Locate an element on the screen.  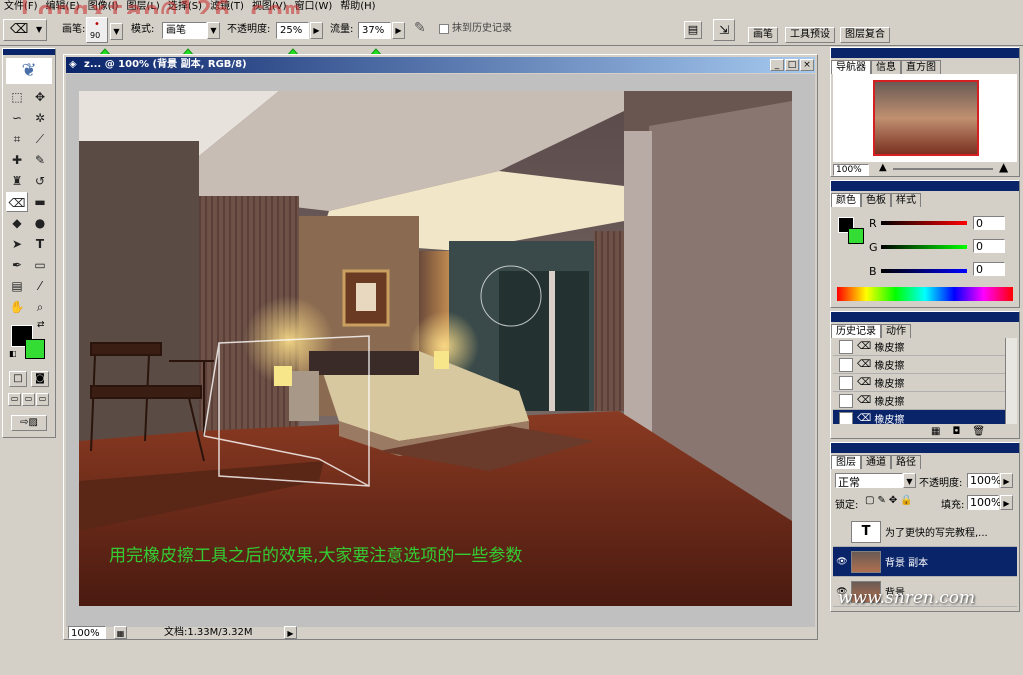
r-input: 0 is located at coordinates (989, 223).